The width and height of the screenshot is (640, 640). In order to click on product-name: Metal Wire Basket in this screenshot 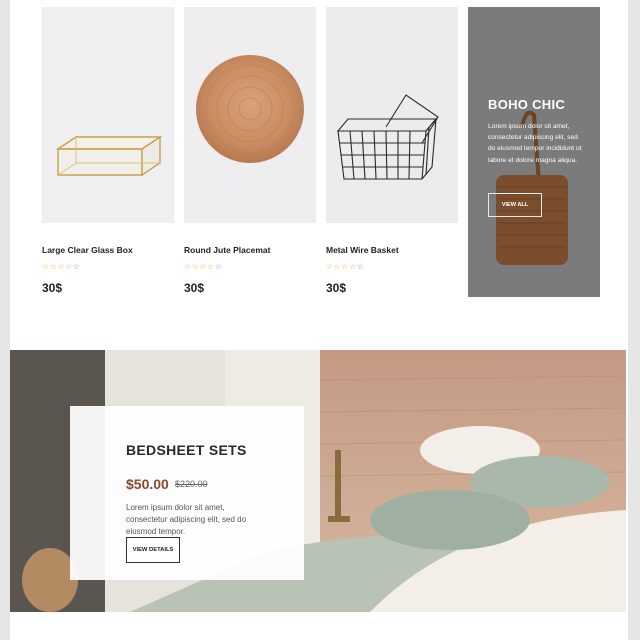, I will do `click(362, 250)`.